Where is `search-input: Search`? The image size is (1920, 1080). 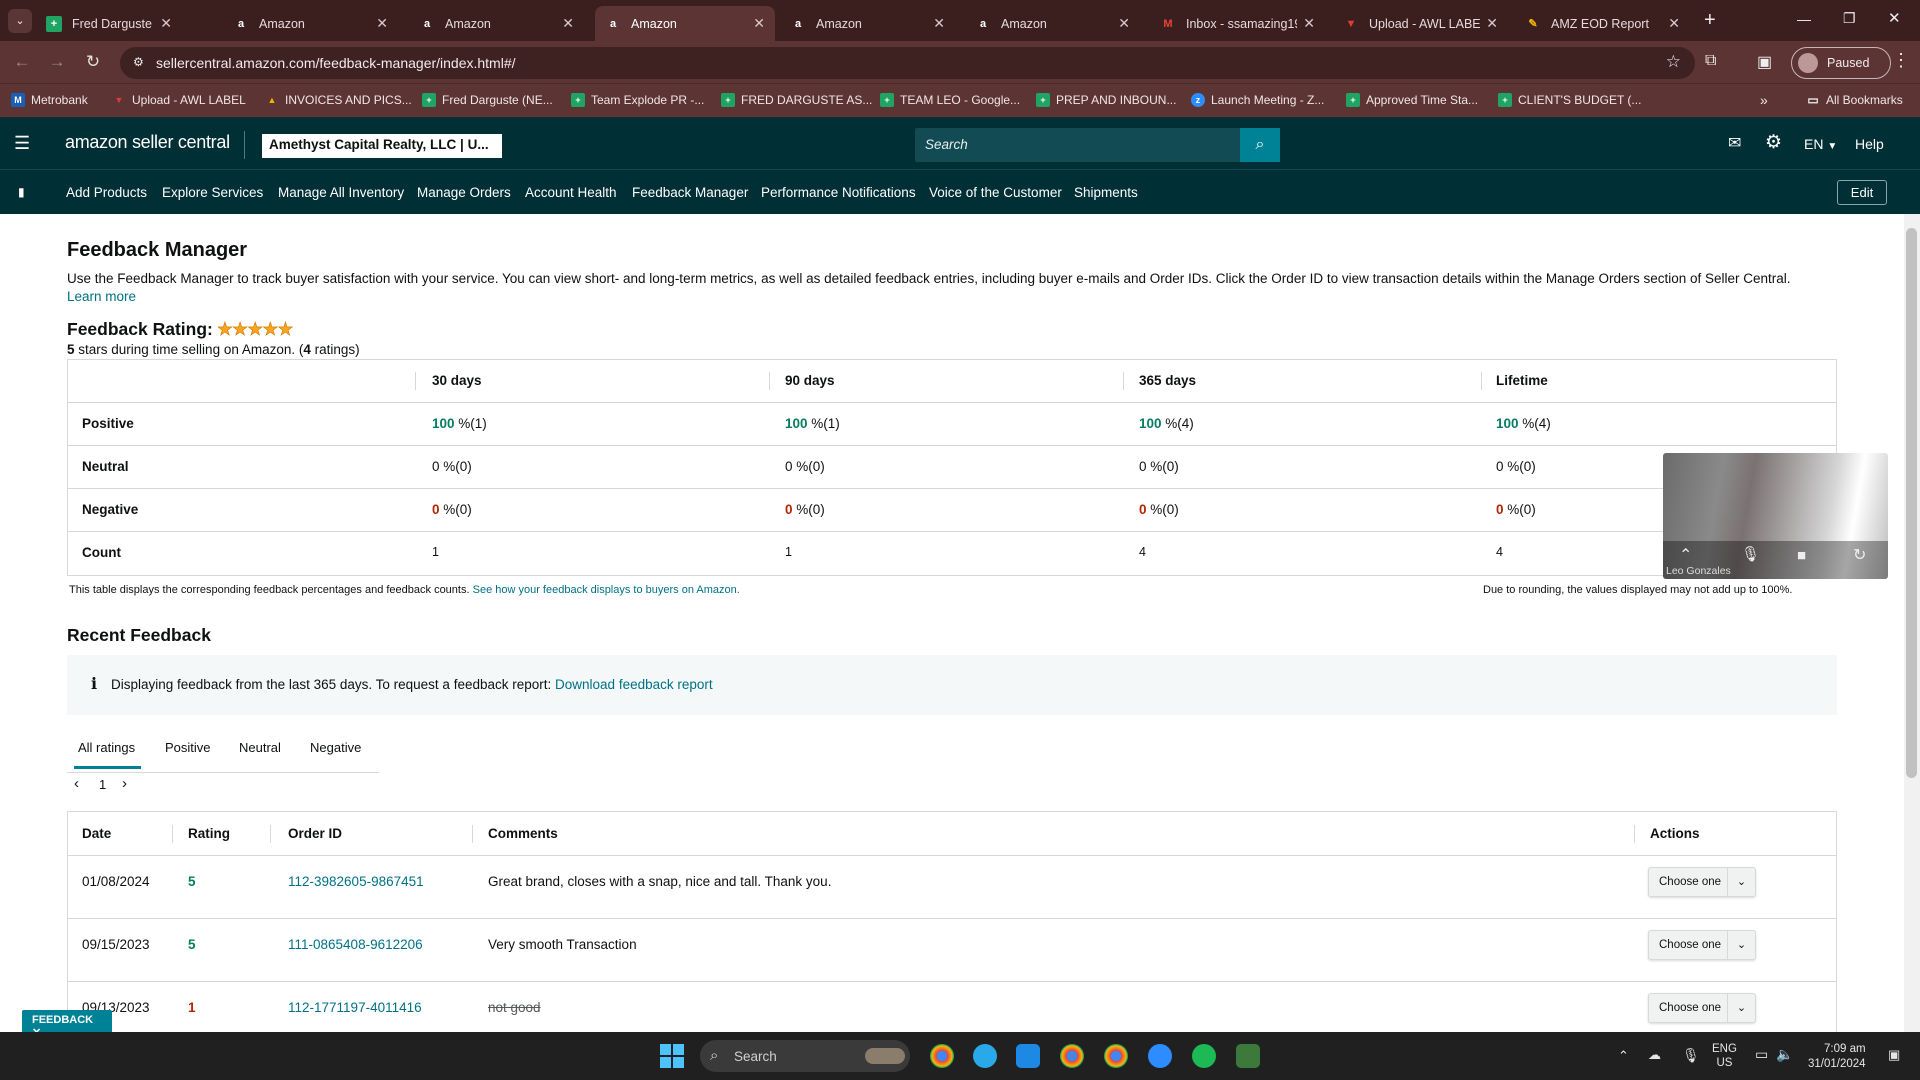
search-input: Search is located at coordinates (1077, 145).